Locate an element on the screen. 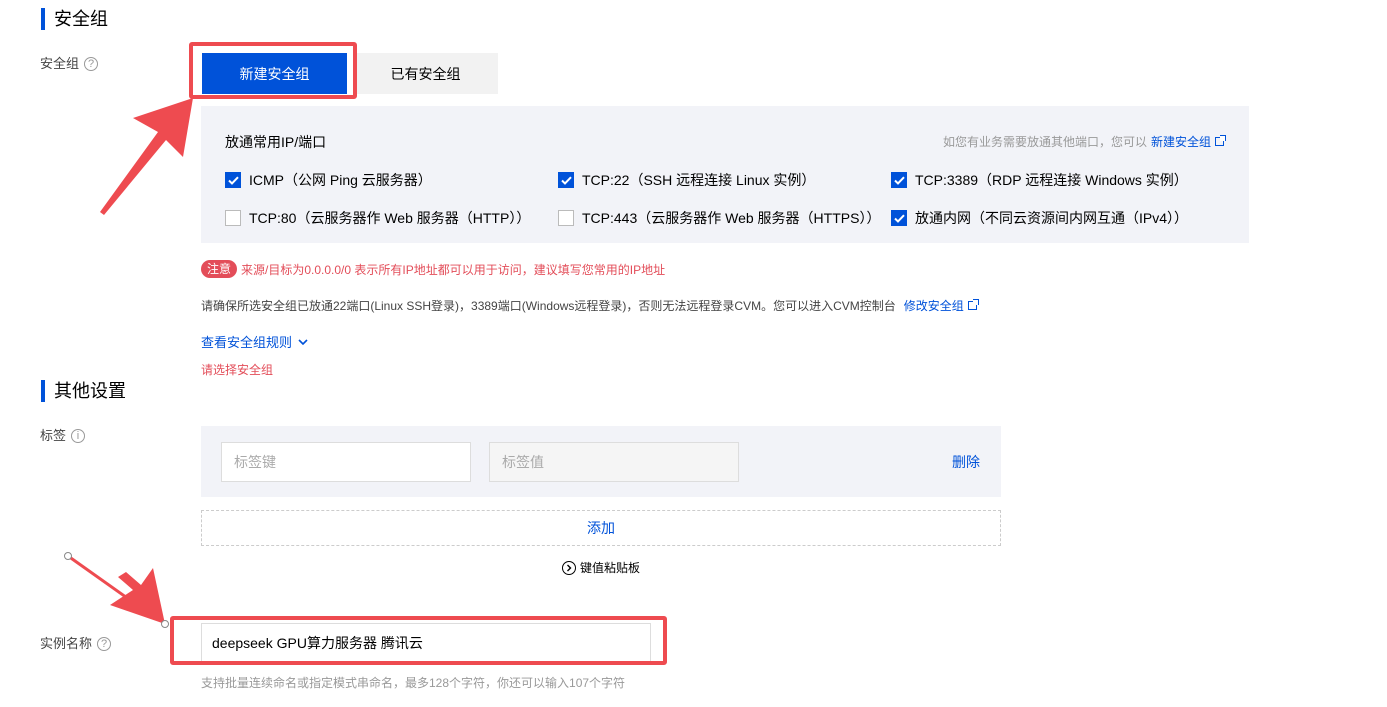 The height and width of the screenshot is (707, 1387). paste-board-label: 键值粘贴板 is located at coordinates (610, 568).